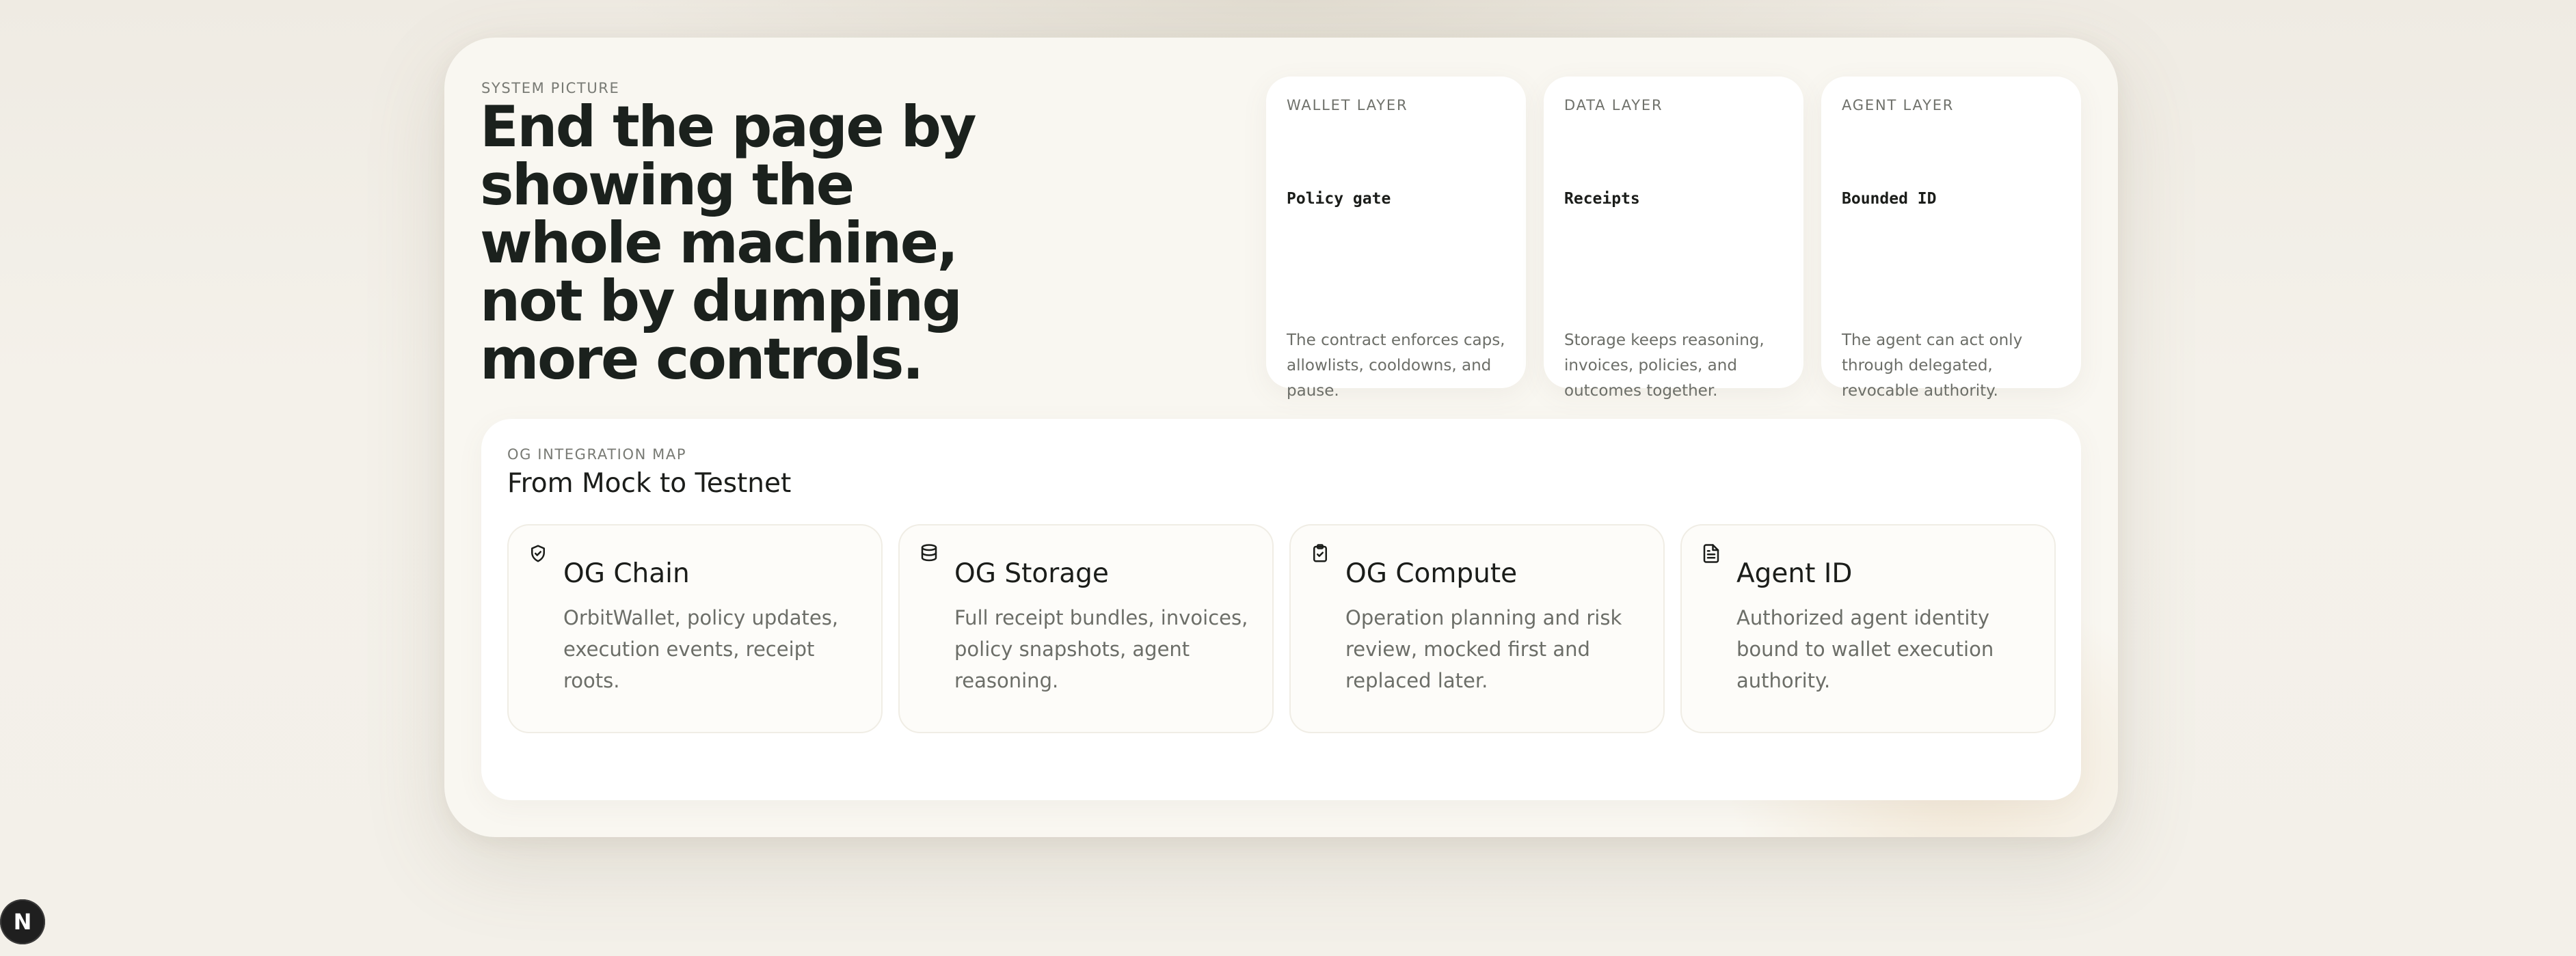  Describe the element at coordinates (1794, 573) in the screenshot. I see `integration-title: Agent ID` at that location.